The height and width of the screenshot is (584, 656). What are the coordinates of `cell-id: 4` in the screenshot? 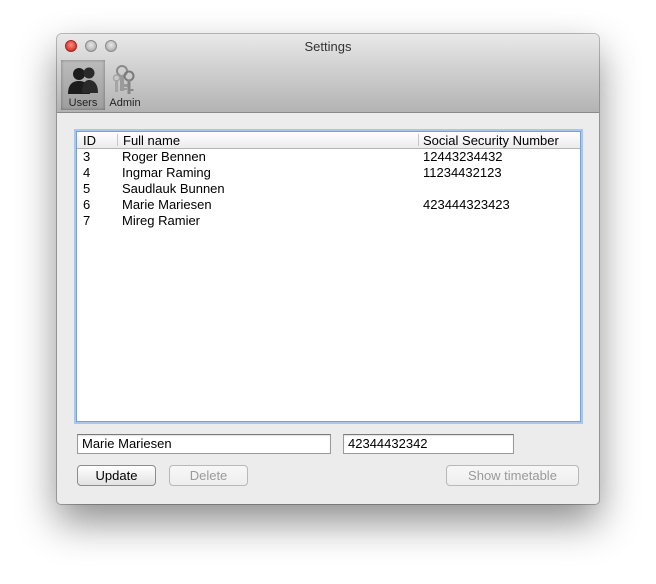 It's located at (87, 172).